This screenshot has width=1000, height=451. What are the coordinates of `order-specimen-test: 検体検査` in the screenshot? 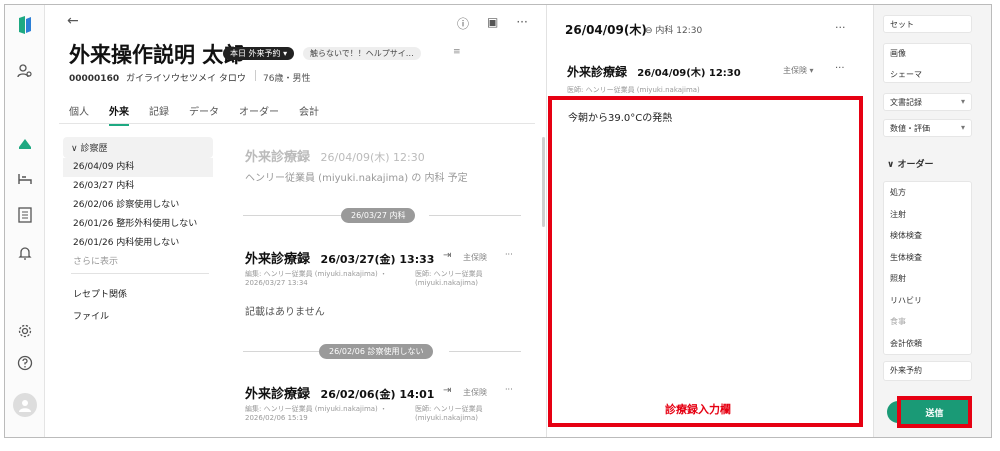 It's located at (927, 236).